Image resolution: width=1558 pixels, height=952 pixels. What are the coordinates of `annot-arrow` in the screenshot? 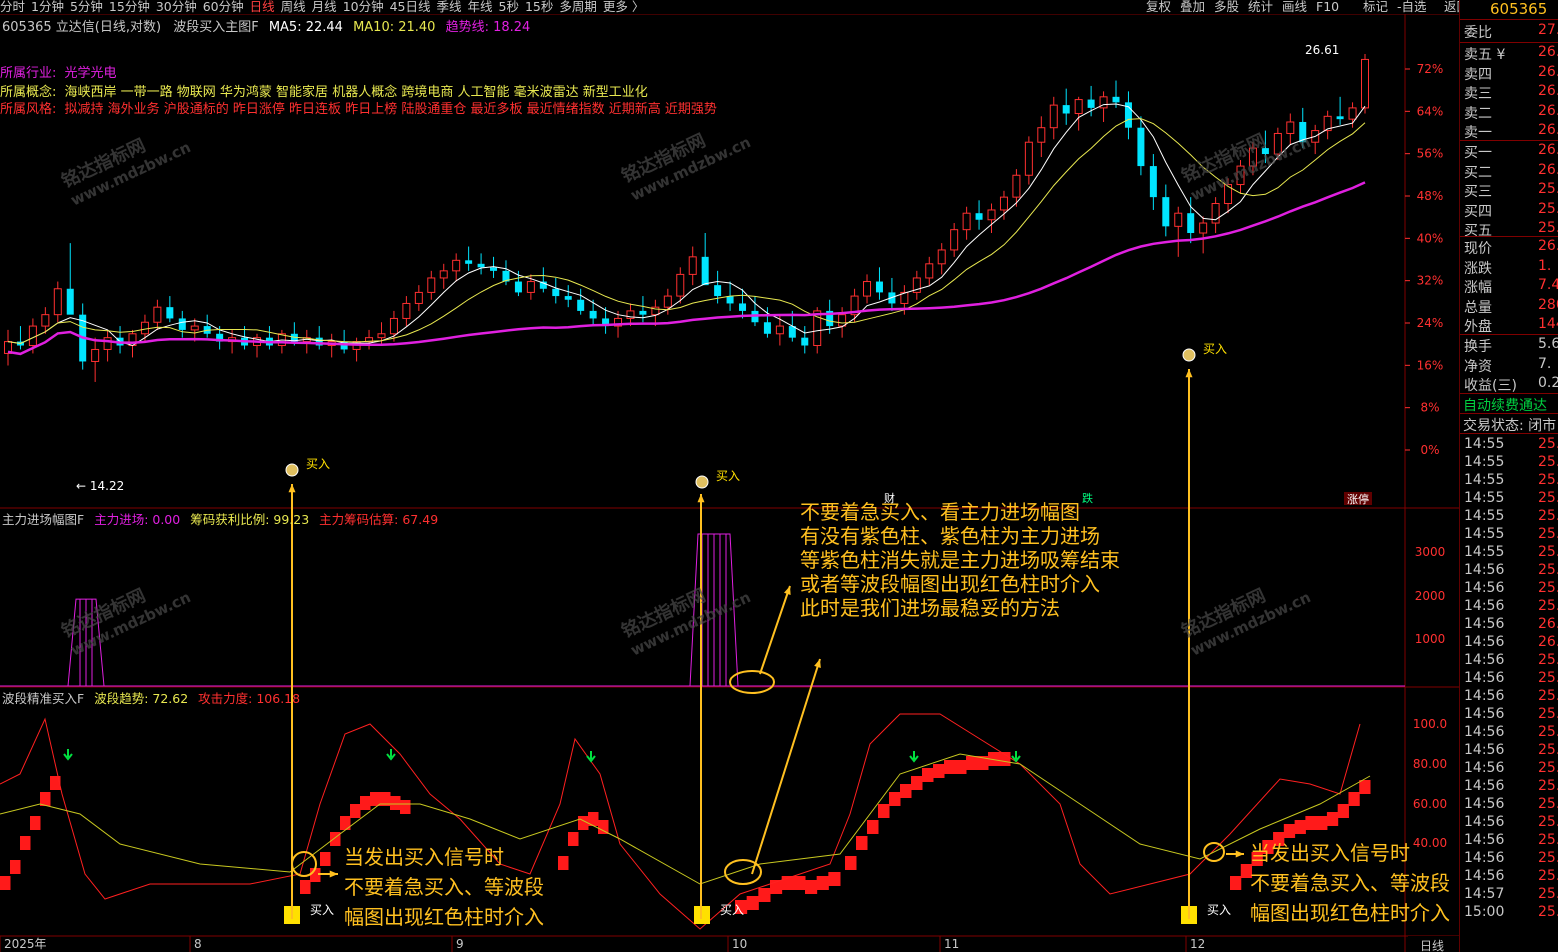 It's located at (775, 630).